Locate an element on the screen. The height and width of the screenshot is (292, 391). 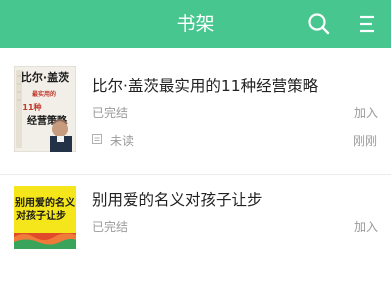
search-icon is located at coordinates (319, 24).